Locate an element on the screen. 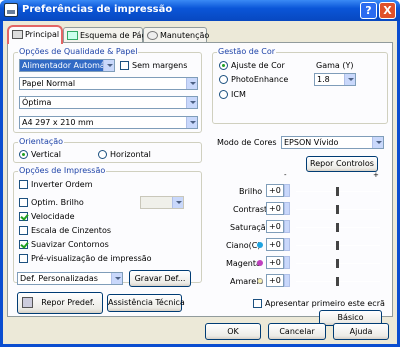 This screenshot has height=347, width=400. brightness-opt-label: Optim. Brilho is located at coordinates (57, 202).